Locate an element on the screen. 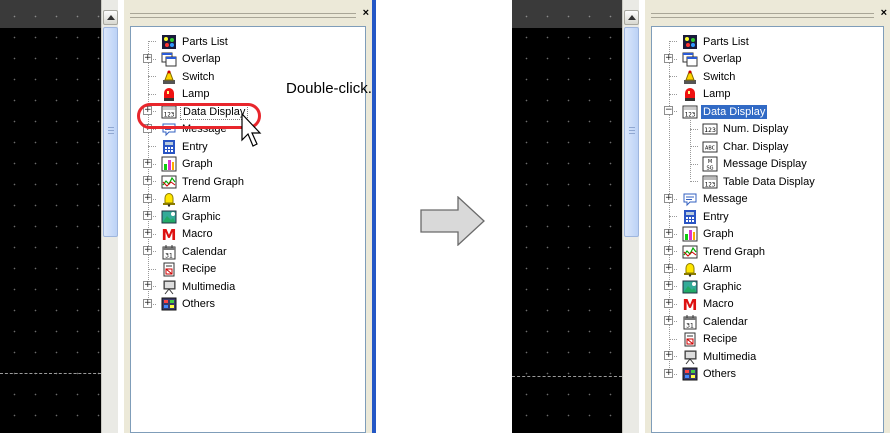 The image size is (890, 433). tree-item-label: Data Display is located at coordinates (734, 111).